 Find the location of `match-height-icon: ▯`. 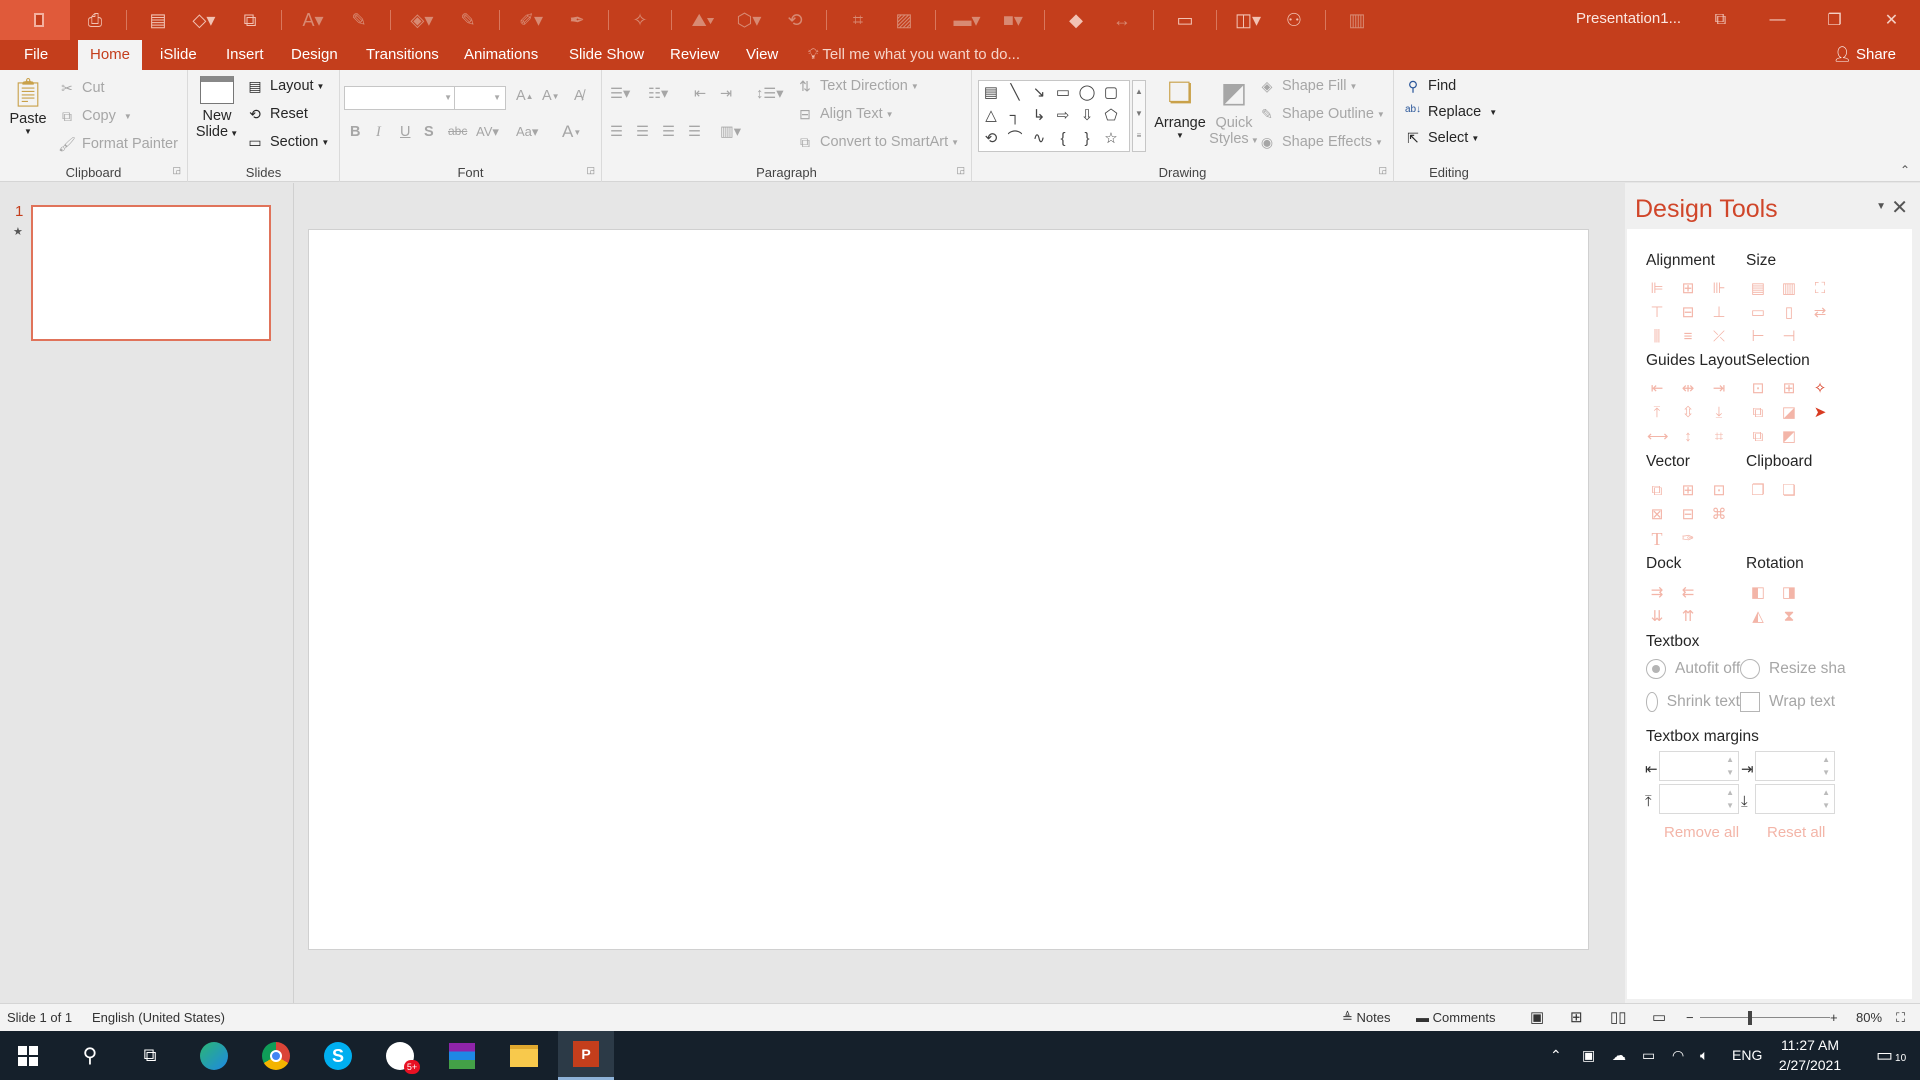

match-height-icon: ▯ is located at coordinates (1789, 313).